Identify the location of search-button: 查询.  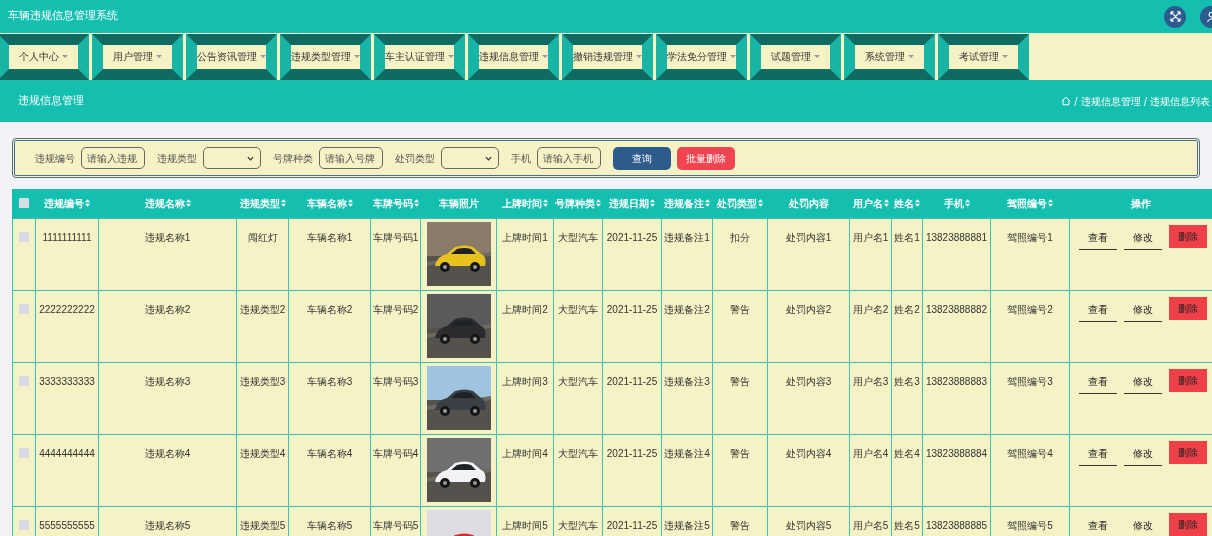
(642, 158).